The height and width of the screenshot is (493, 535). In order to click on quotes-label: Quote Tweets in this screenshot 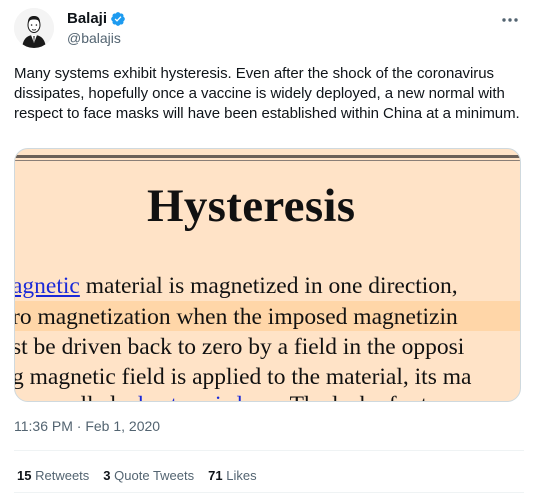, I will do `click(154, 475)`.